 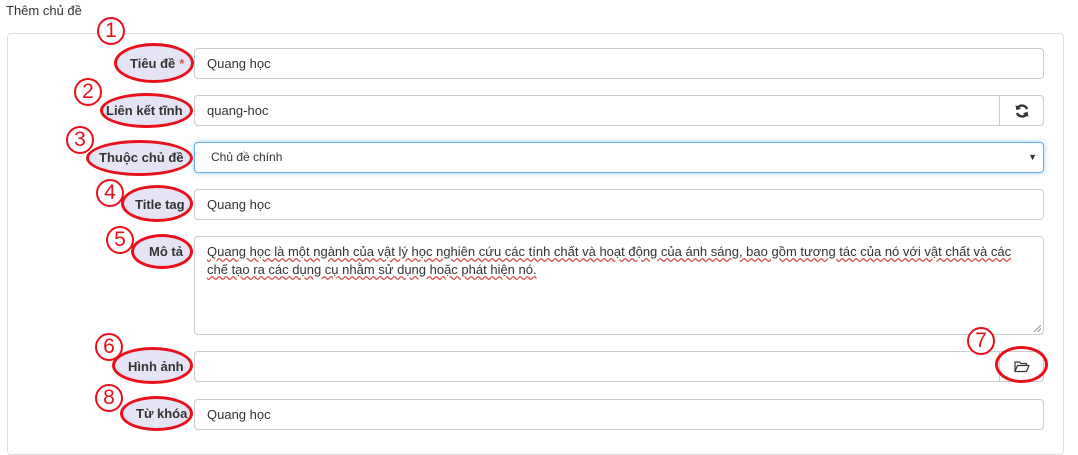 I want to click on title-label-text: Tiêu đề, so click(x=153, y=63).